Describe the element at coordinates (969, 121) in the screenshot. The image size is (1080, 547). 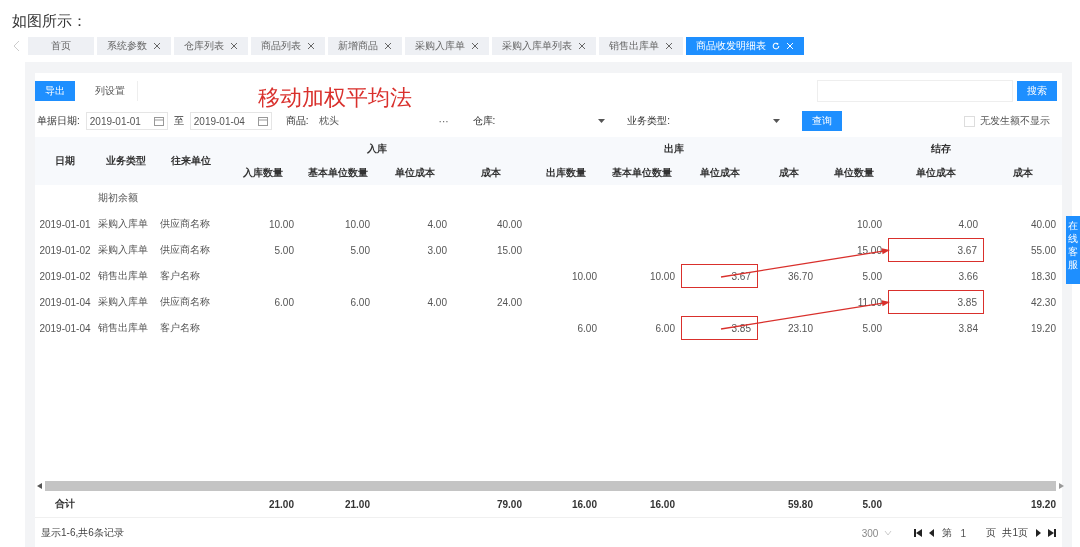
I see `checkbox` at that location.